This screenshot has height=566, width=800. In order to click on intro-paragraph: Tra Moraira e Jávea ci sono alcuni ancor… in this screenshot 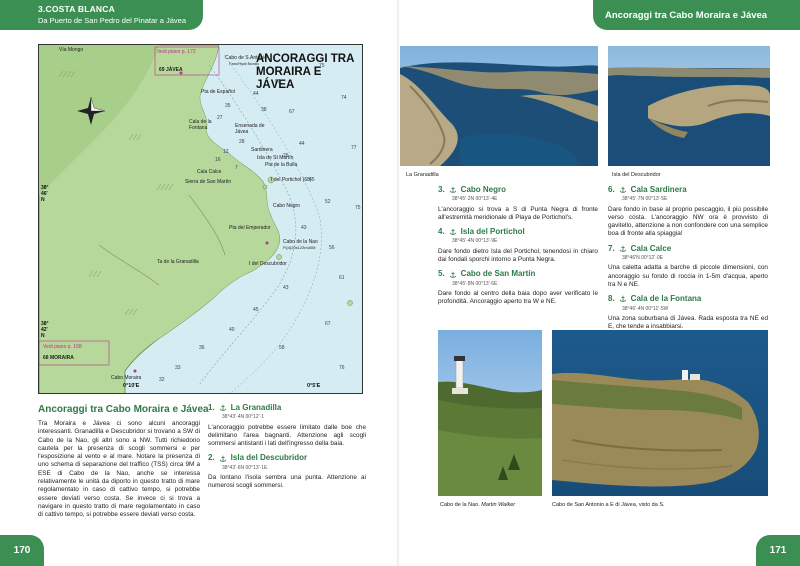, I will do `click(119, 469)`.